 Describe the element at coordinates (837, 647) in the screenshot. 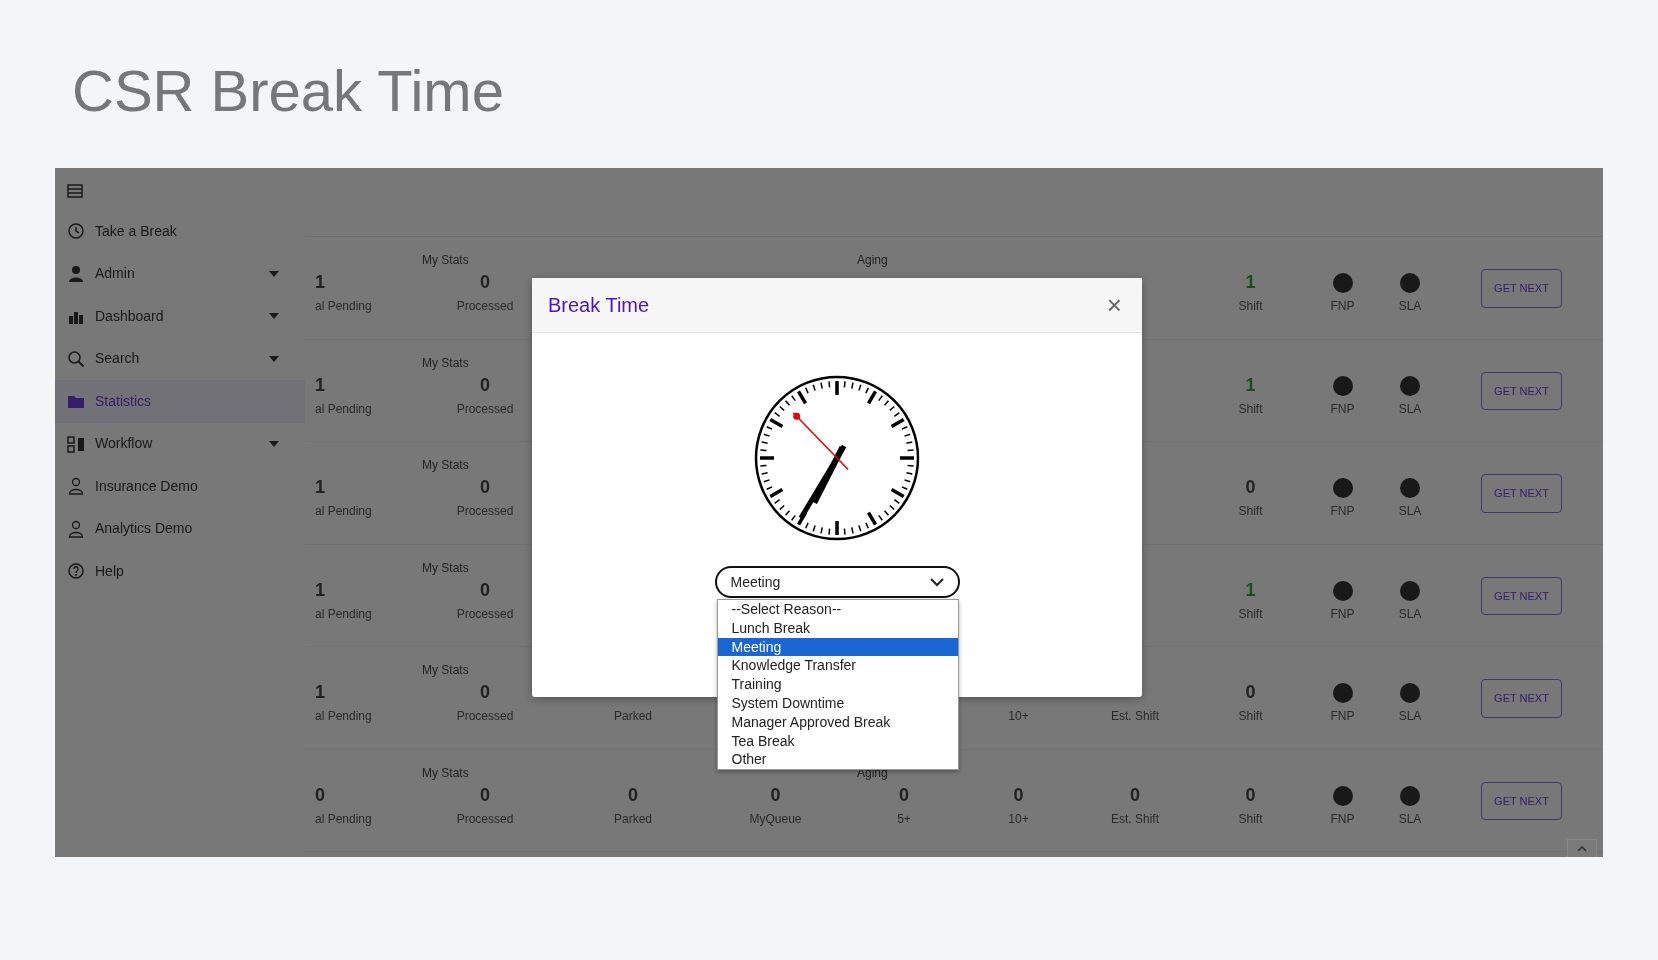

I see `dropdown-option: Meeting` at that location.